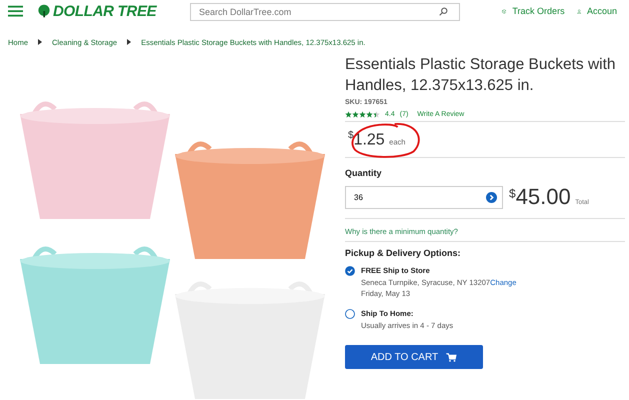 Image resolution: width=629 pixels, height=400 pixels. I want to click on radio-icon, so click(350, 314).